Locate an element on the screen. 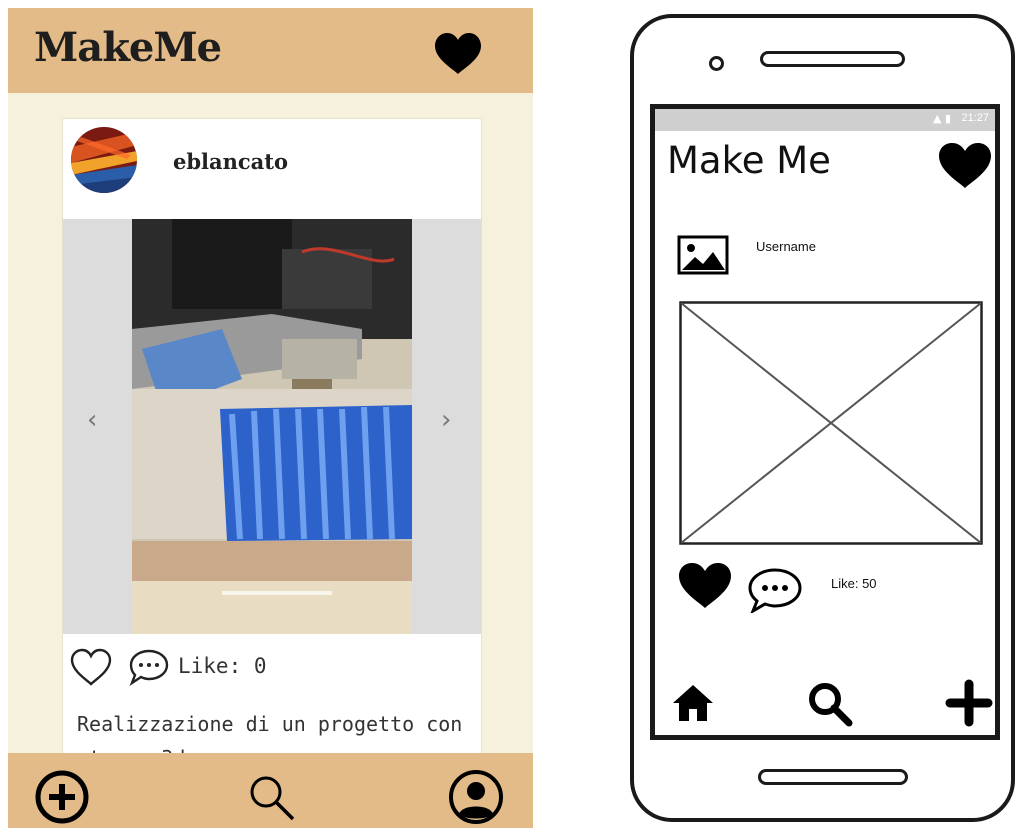  plus-circle-icon is located at coordinates (62, 797).